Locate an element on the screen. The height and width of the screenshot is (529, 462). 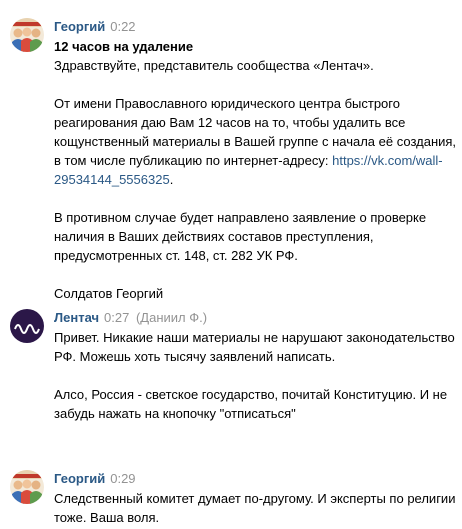
message-header: Георгий 0:22 is located at coordinates (95, 27).